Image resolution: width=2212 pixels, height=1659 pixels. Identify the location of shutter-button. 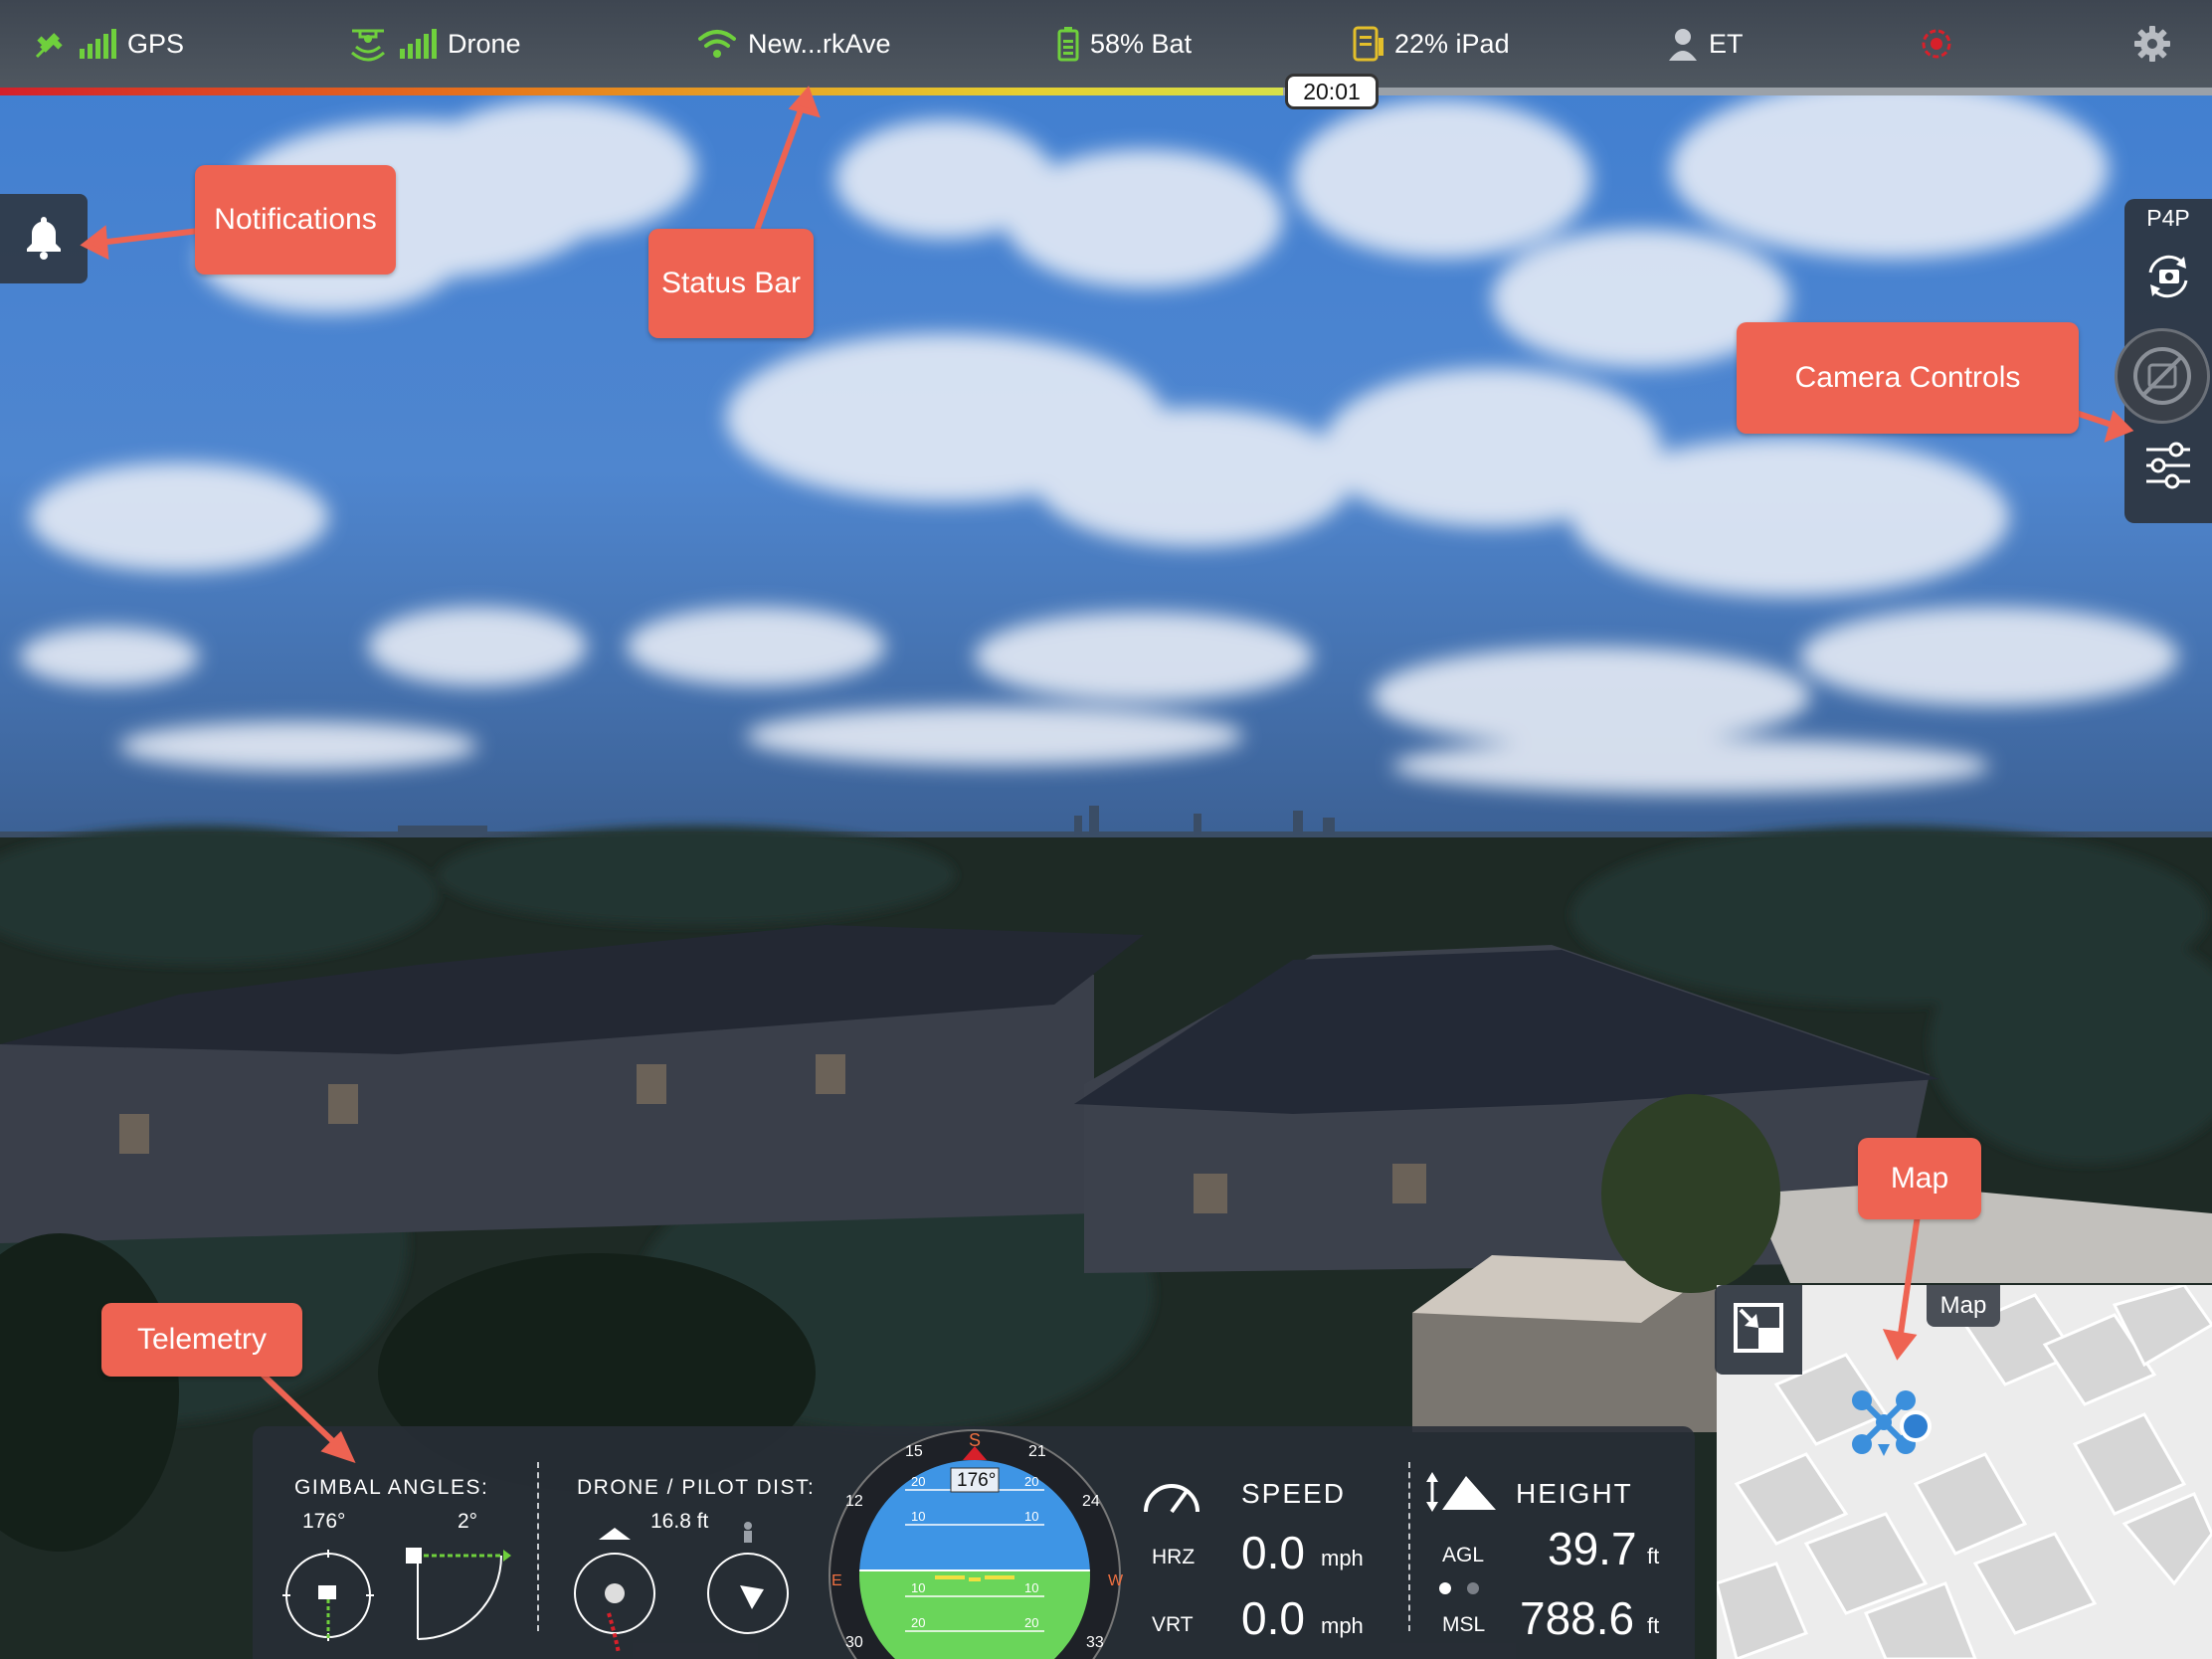
(2162, 376).